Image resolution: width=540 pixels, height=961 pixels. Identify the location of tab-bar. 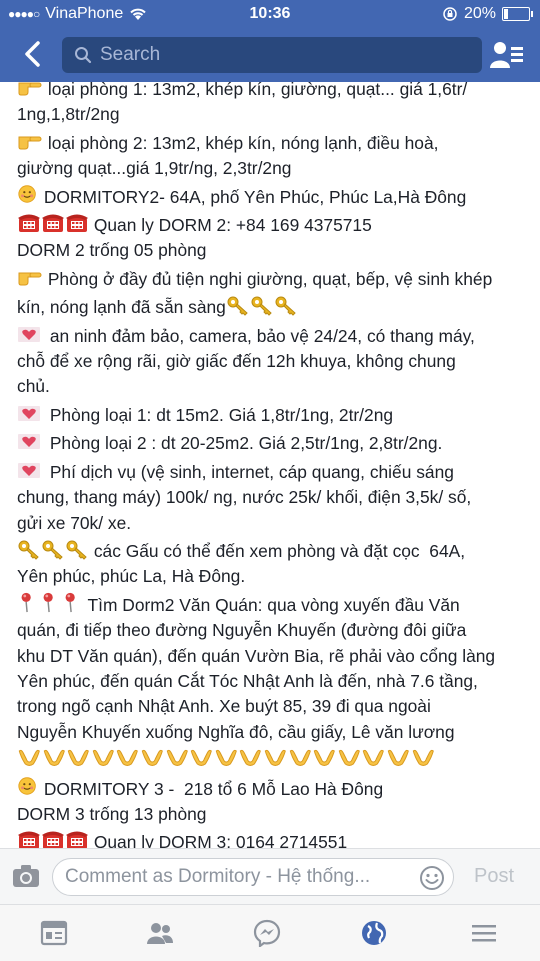
(270, 932).